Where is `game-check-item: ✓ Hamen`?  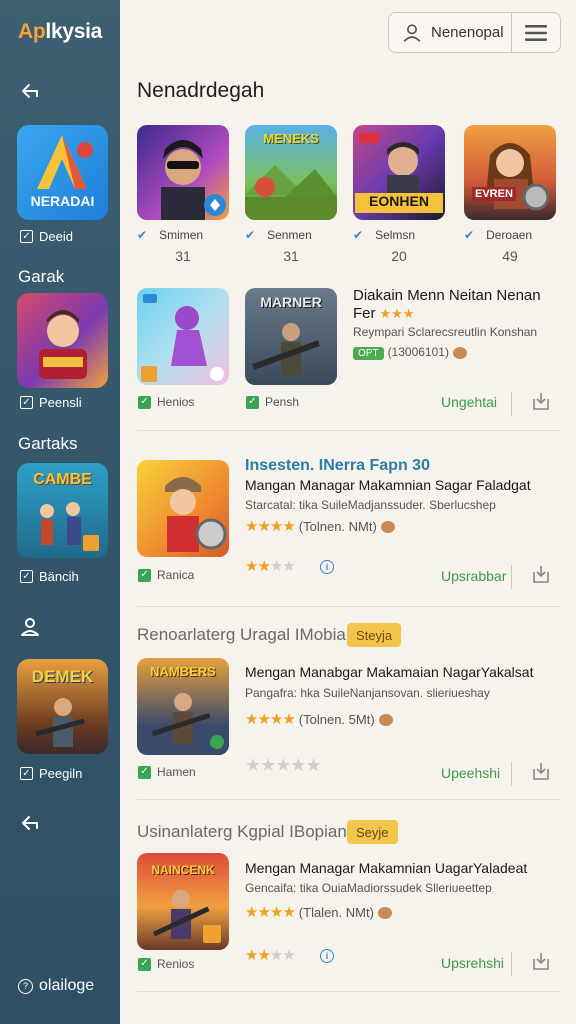
game-check-item: ✓ Hamen is located at coordinates (167, 772).